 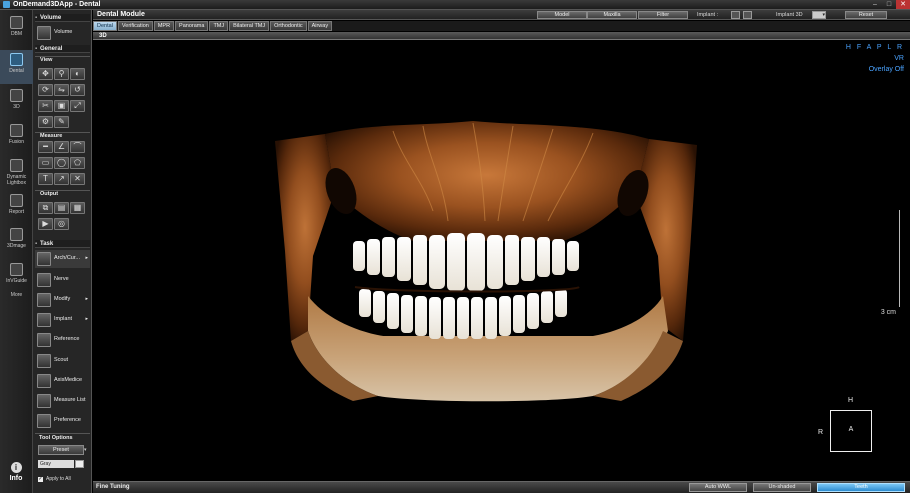 What do you see at coordinates (44, 33) in the screenshot?
I see `volume-icon` at bounding box center [44, 33].